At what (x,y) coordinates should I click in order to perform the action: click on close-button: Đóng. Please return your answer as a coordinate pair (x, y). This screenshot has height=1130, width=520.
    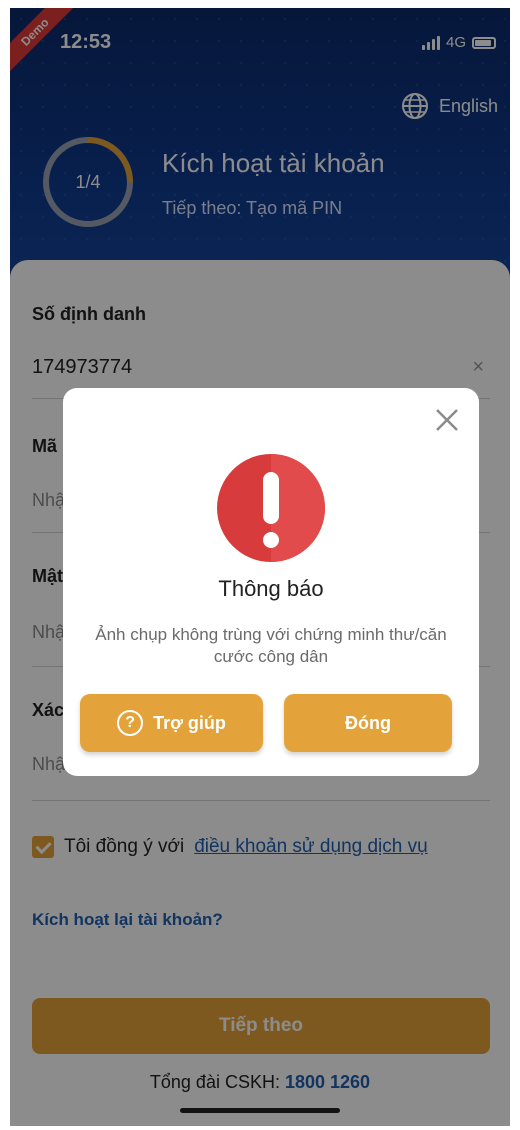
    Looking at the image, I should click on (368, 723).